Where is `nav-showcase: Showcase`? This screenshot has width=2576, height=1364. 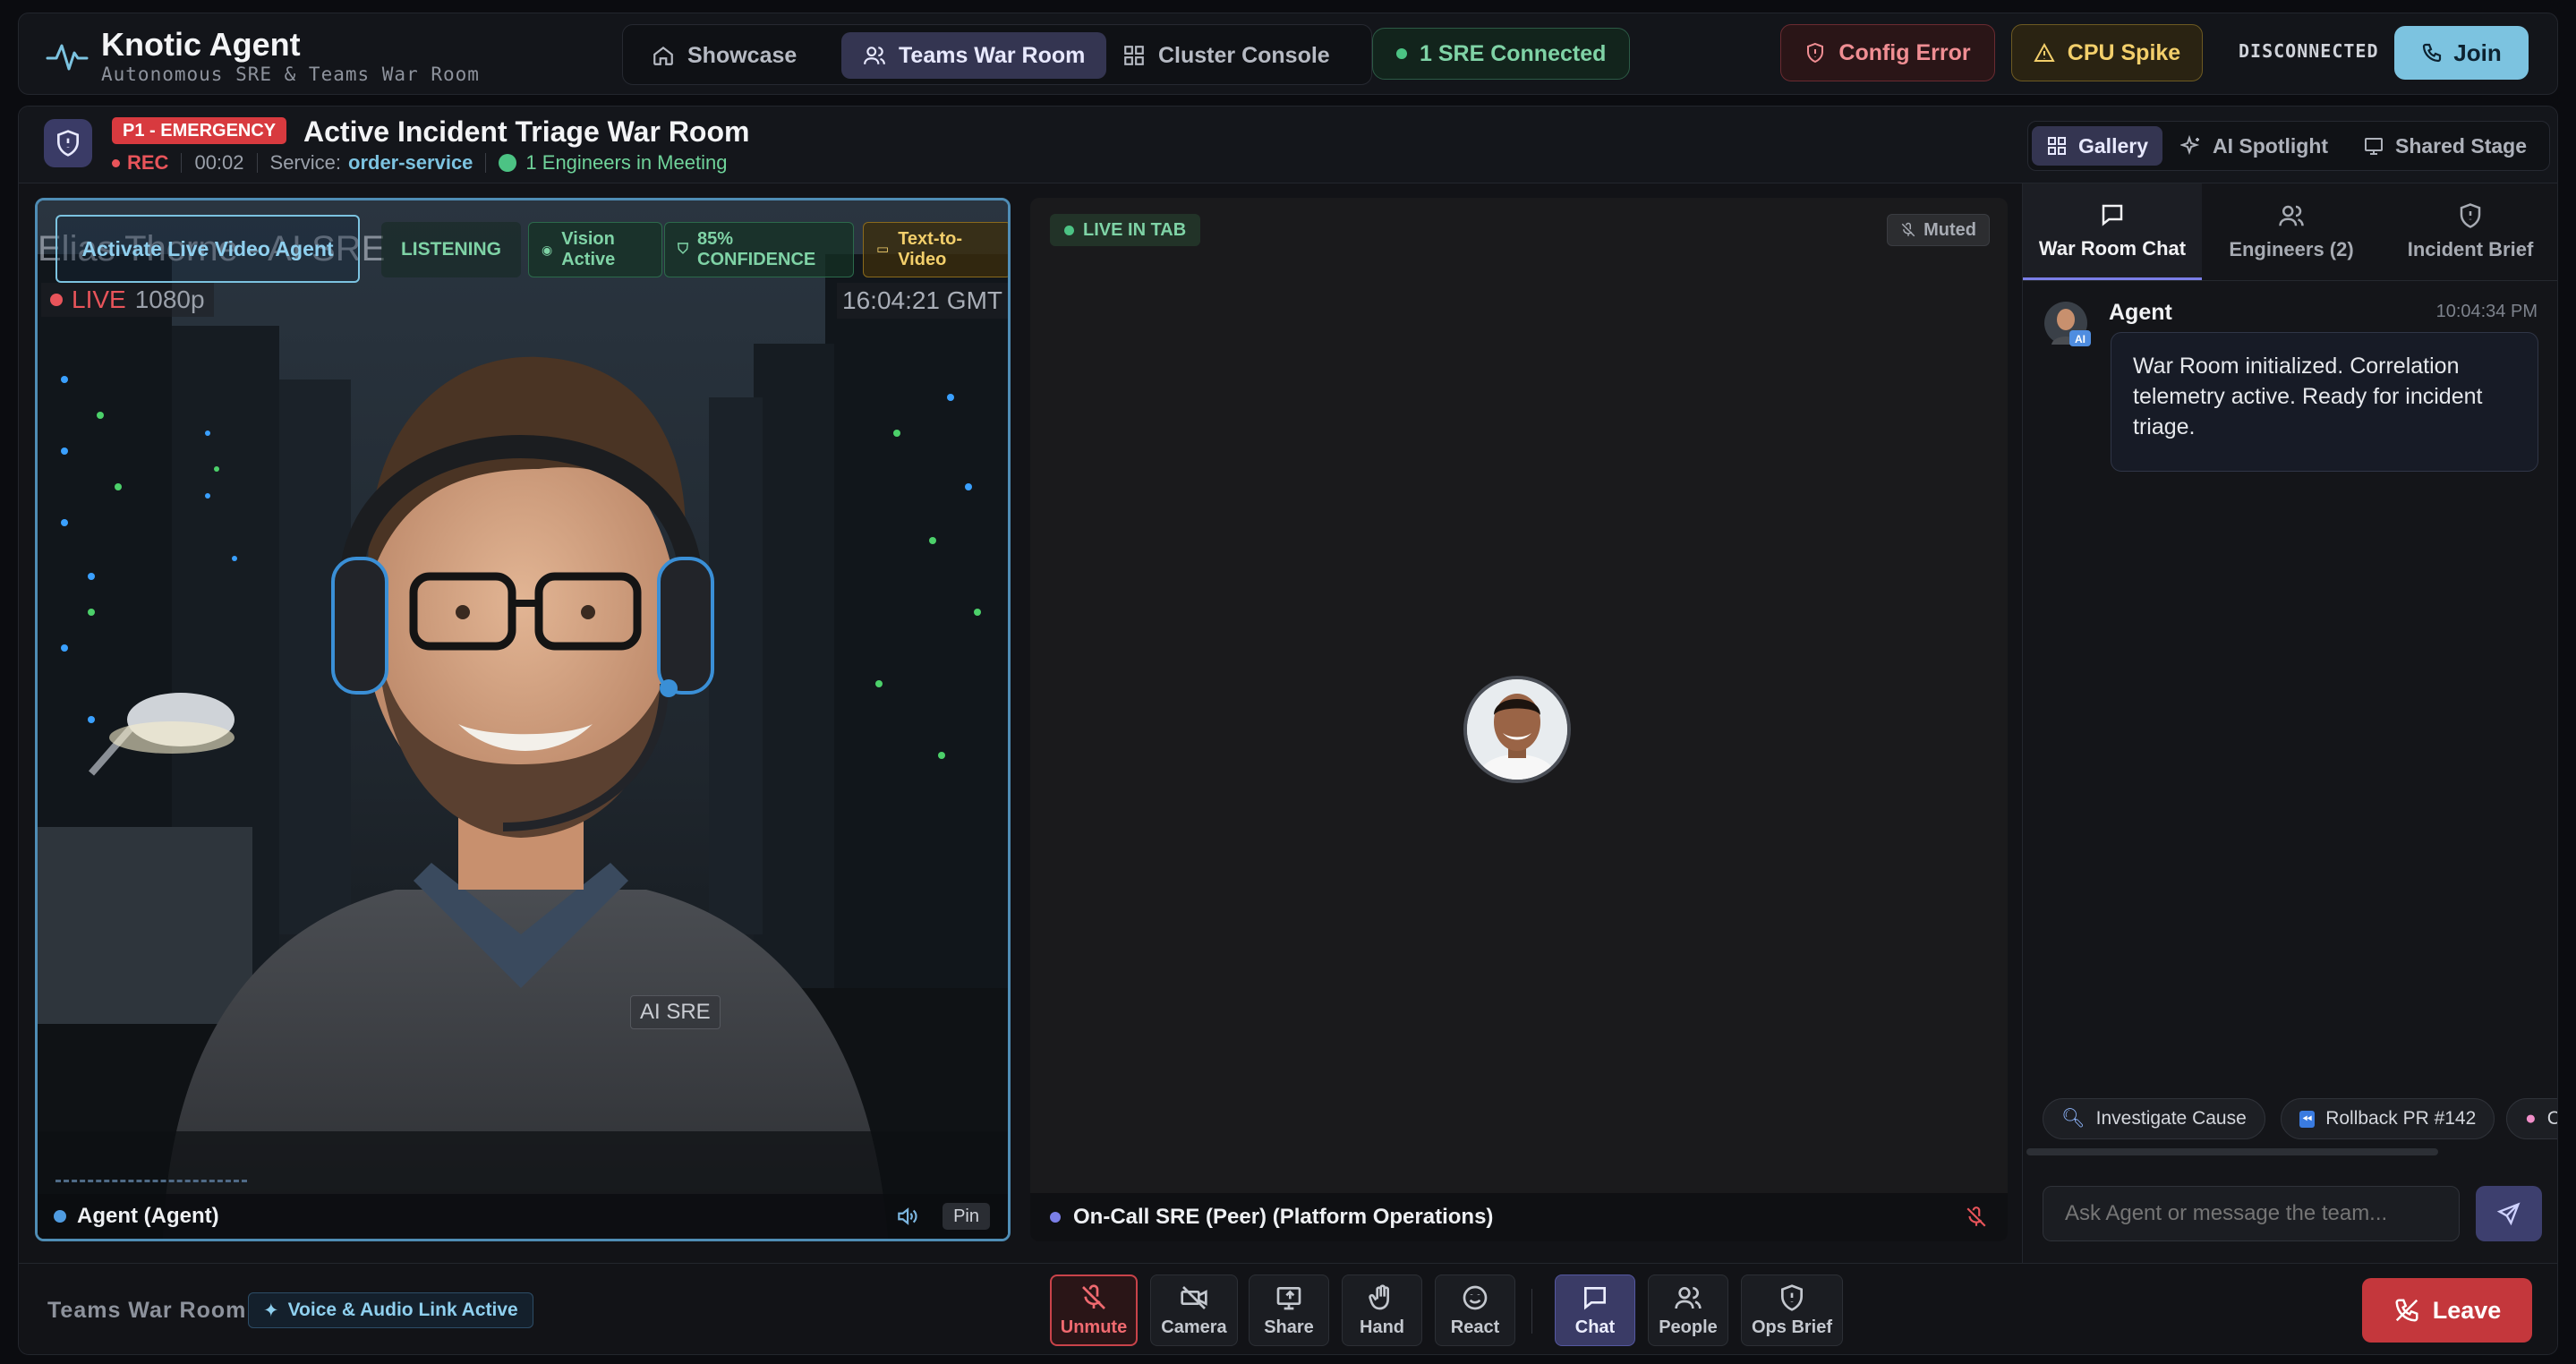
nav-showcase: Showcase is located at coordinates (724, 55).